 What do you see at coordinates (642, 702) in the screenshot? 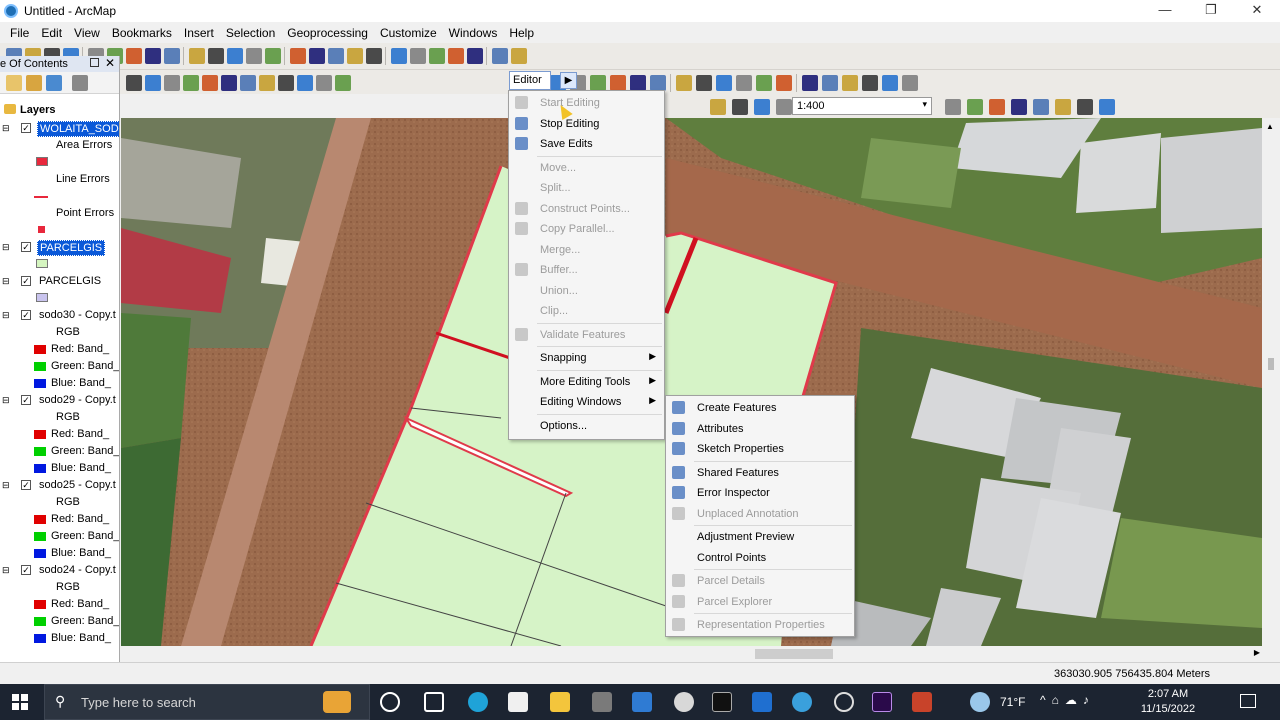
I see `mail-icon` at bounding box center [642, 702].